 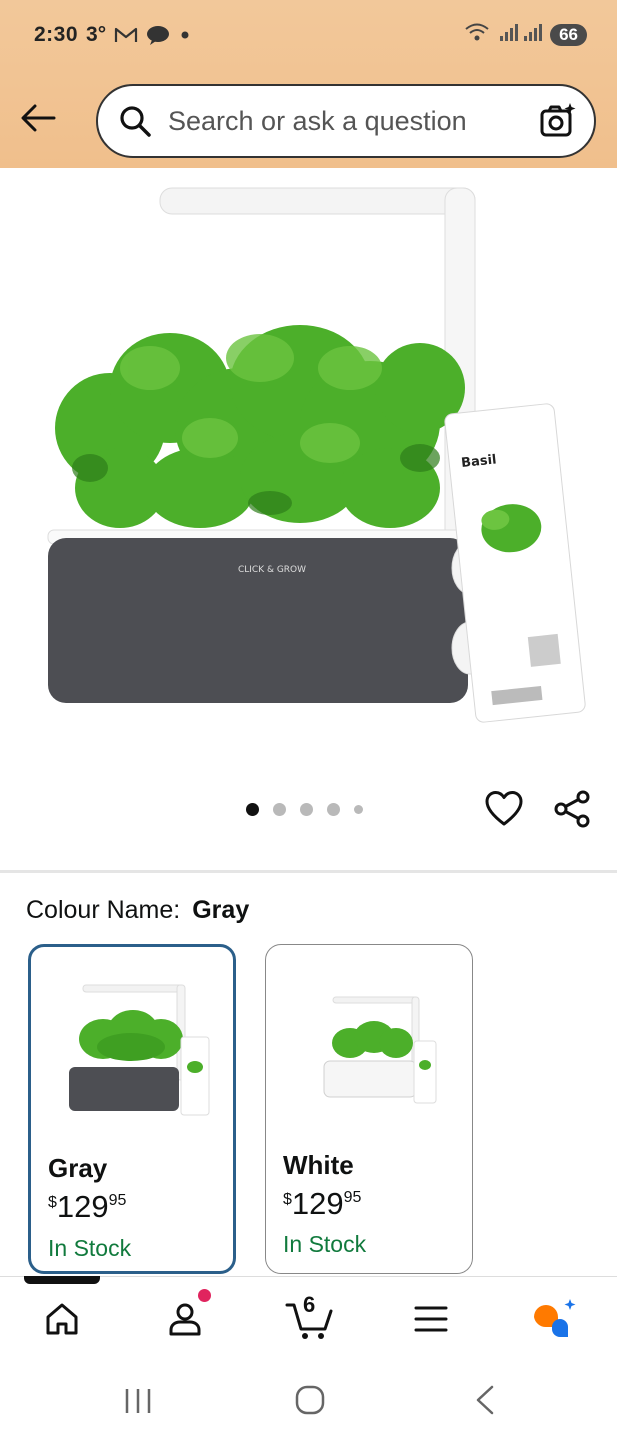 What do you see at coordinates (477, 35) in the screenshot?
I see `wifi-icon` at bounding box center [477, 35].